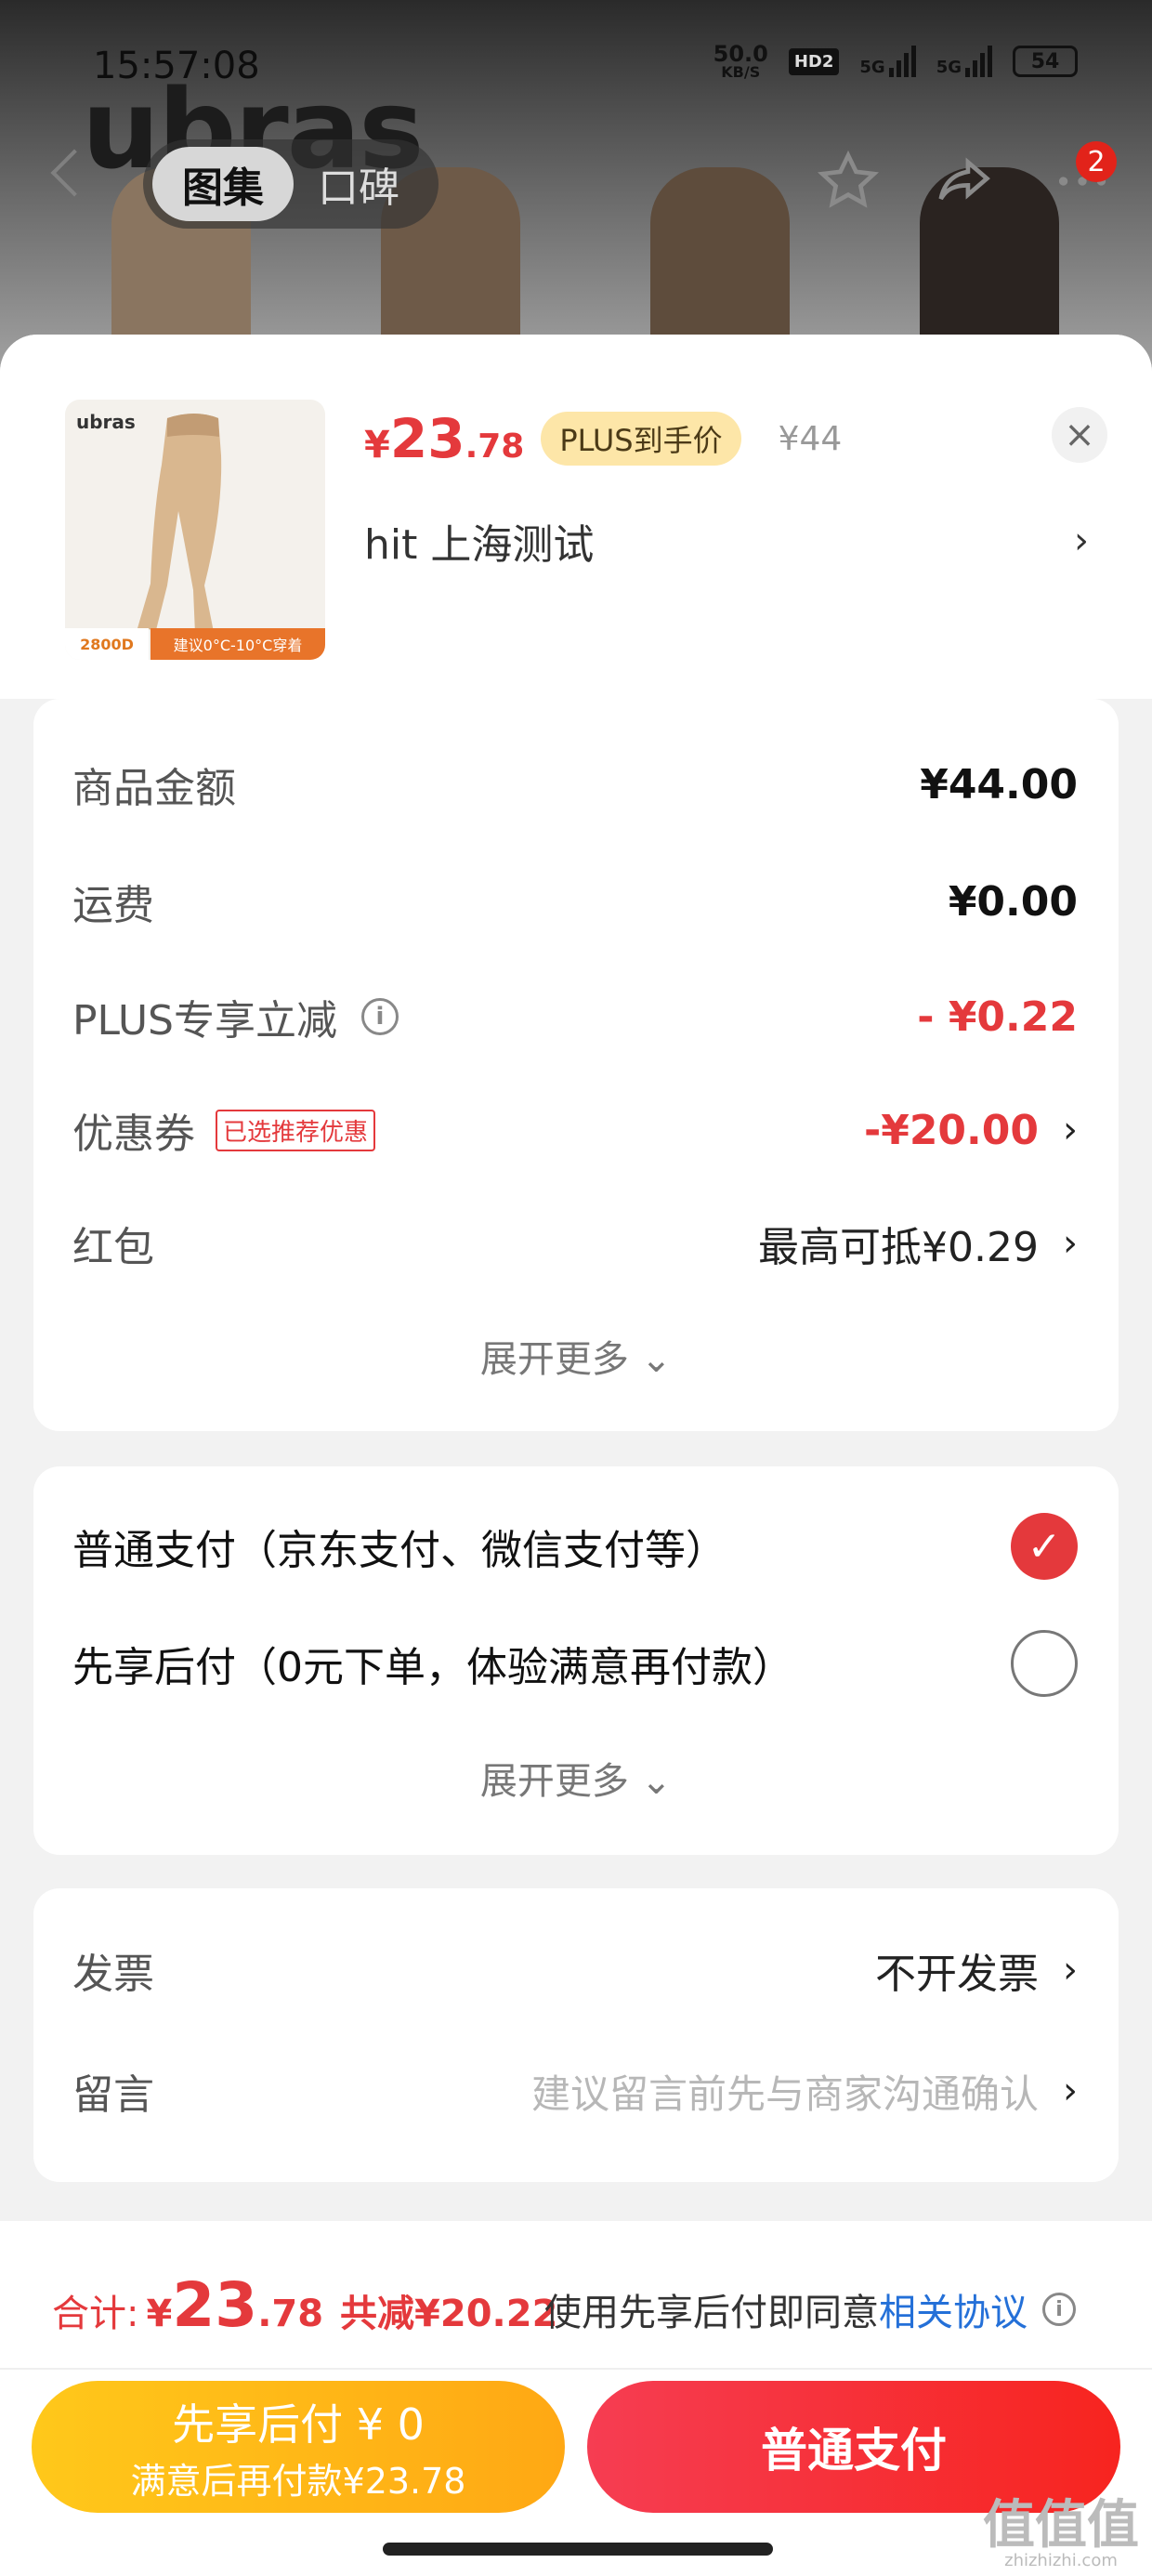 Image resolution: width=1152 pixels, height=2576 pixels. I want to click on favorite-star-icon, so click(848, 181).